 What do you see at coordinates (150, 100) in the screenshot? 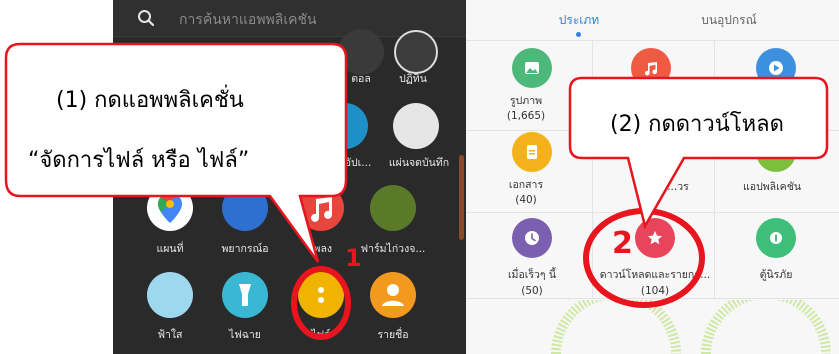
I see `callout-1-line1: (1) กดแอพพลิเคชั่น` at bounding box center [150, 100].